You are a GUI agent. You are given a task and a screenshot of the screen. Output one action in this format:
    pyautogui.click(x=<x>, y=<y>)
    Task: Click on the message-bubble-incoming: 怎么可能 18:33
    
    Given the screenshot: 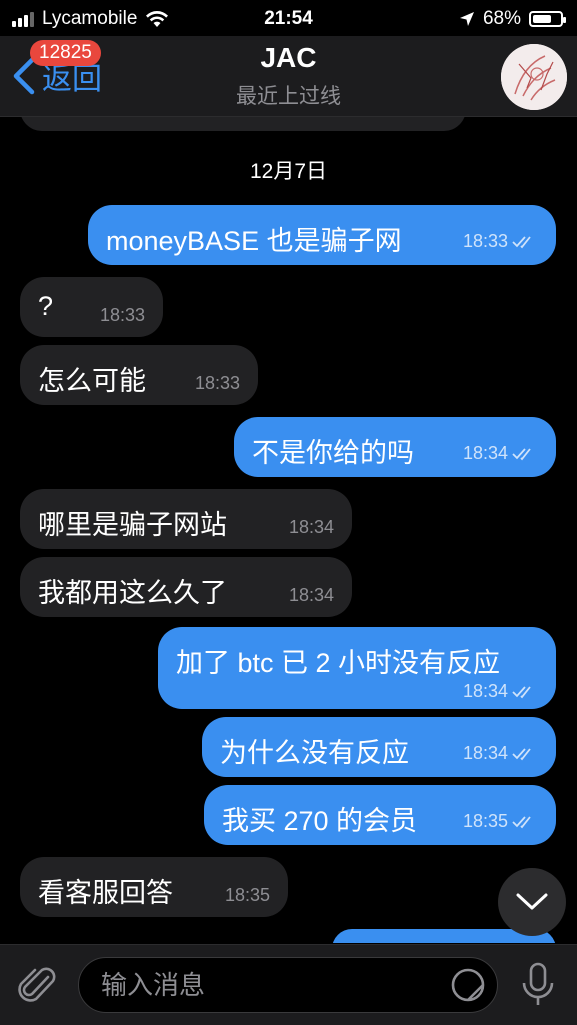 What is the action you would take?
    pyautogui.click(x=139, y=375)
    